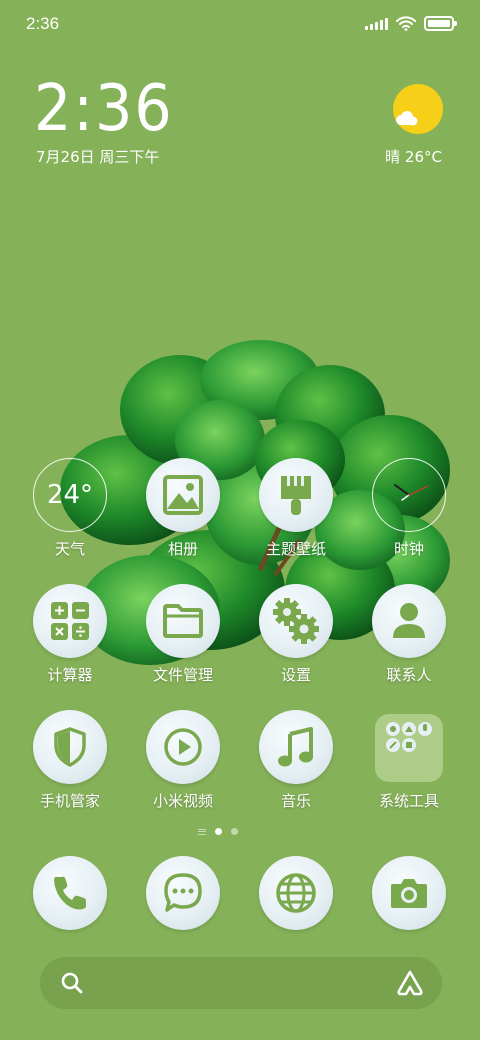 The image size is (480, 1040). I want to click on dock-browser, so click(296, 893).